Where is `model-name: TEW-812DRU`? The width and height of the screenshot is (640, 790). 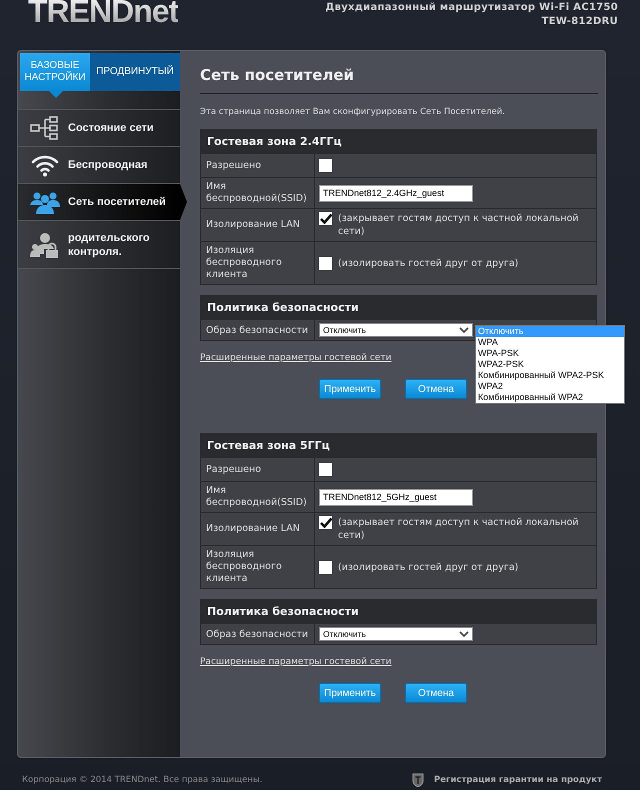 model-name: TEW-812DRU is located at coordinates (580, 22).